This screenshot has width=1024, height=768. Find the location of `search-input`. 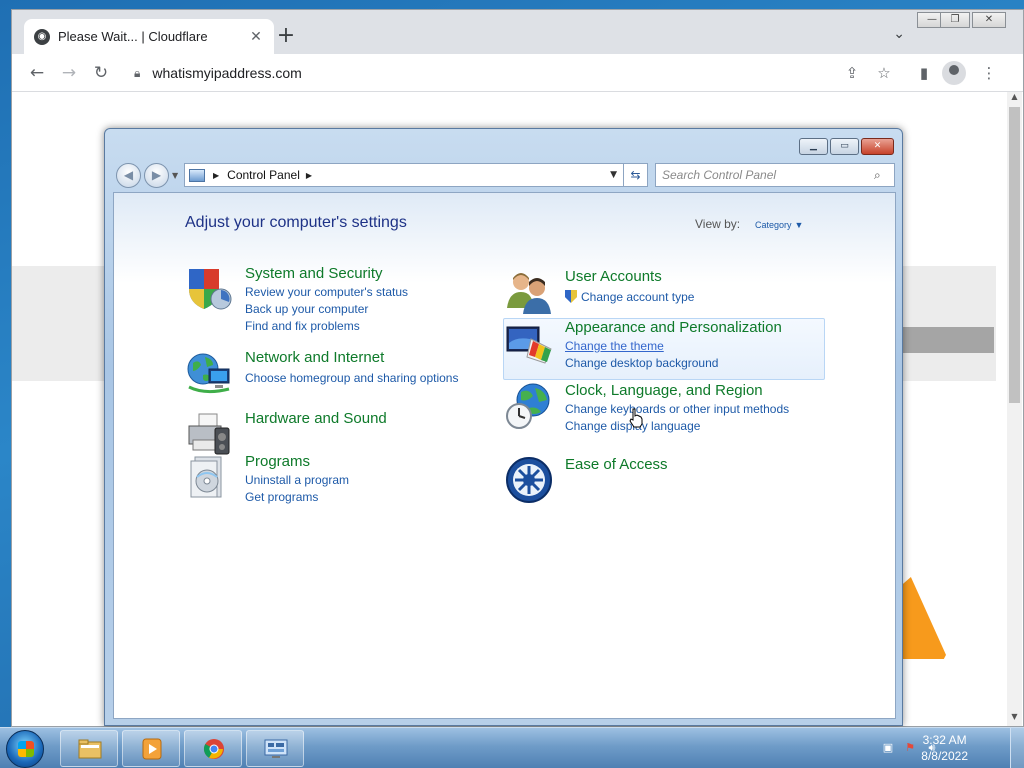

search-input is located at coordinates (767, 175).